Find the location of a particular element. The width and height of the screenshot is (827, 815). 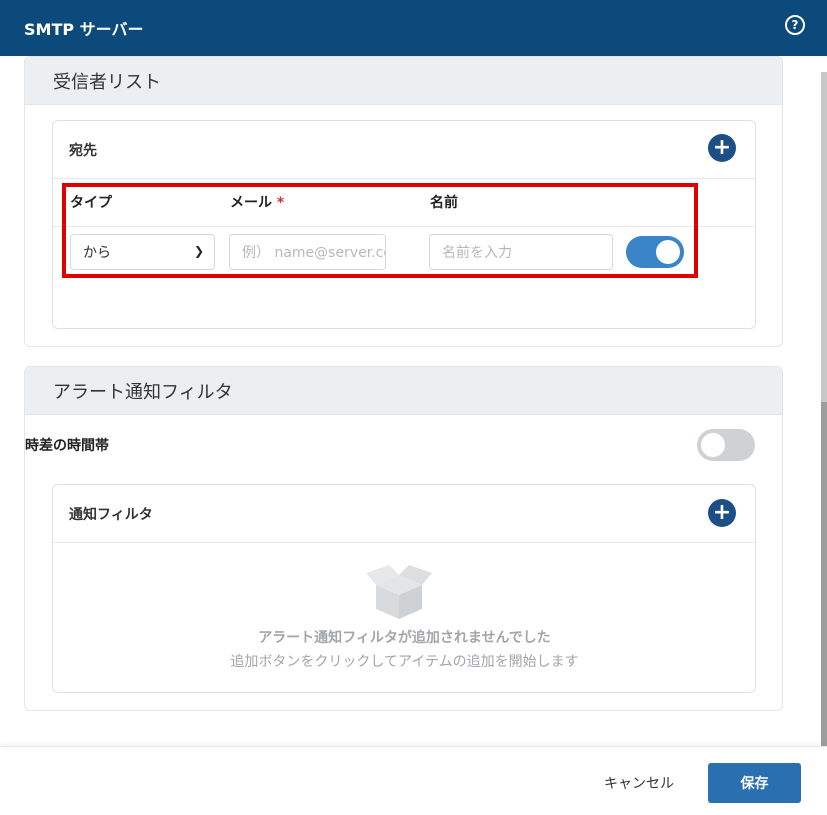

timezone-label: 時差の時間帯 is located at coordinates (67, 446).